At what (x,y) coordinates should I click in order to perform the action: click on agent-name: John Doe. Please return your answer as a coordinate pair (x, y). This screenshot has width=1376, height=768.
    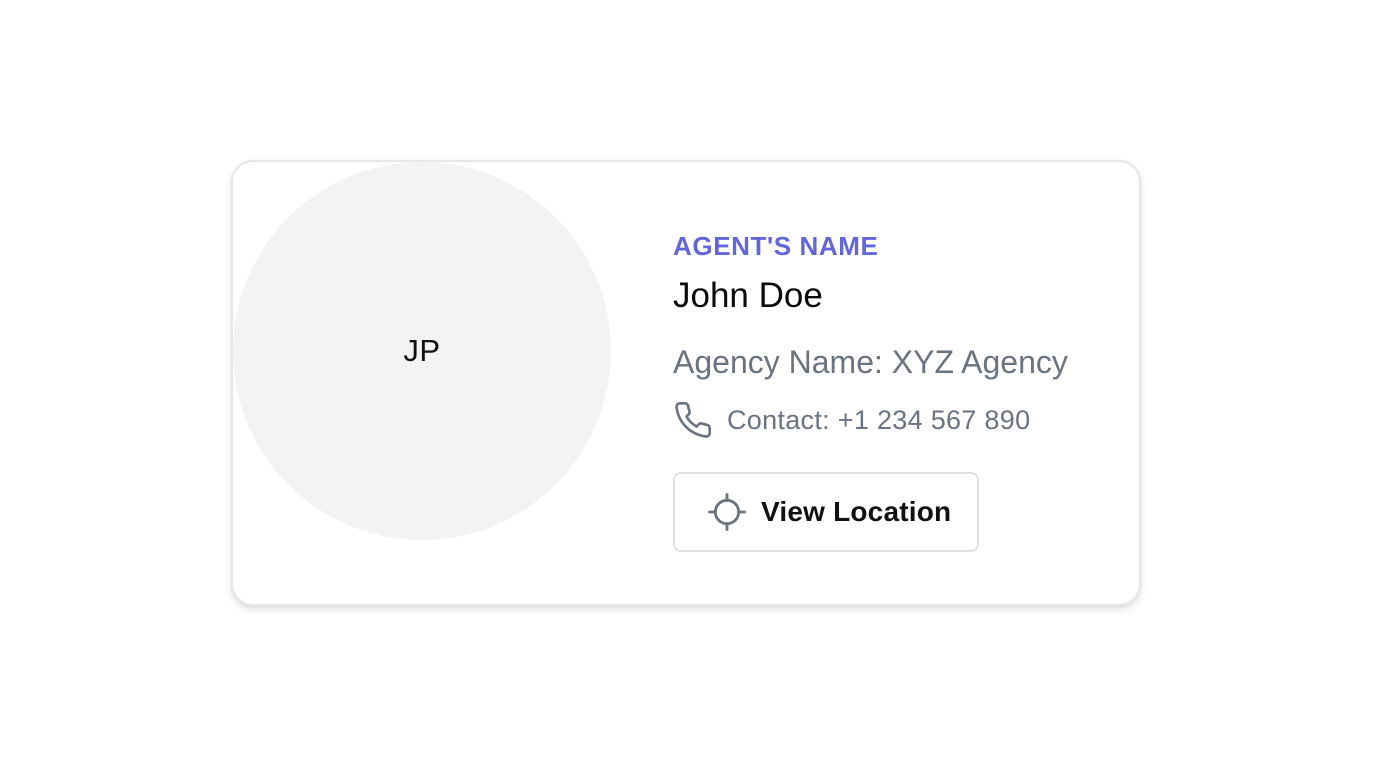
    Looking at the image, I should click on (748, 295).